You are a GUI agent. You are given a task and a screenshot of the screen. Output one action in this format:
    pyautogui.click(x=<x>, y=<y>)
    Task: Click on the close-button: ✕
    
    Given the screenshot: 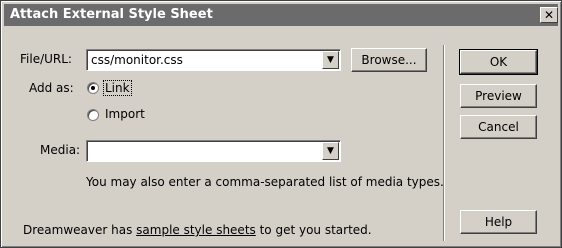 What is the action you would take?
    pyautogui.click(x=549, y=15)
    